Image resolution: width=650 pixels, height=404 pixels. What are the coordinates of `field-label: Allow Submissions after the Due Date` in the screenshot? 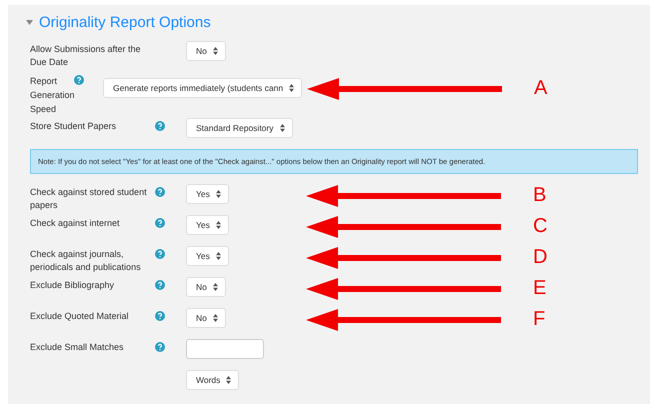 It's located at (86, 56).